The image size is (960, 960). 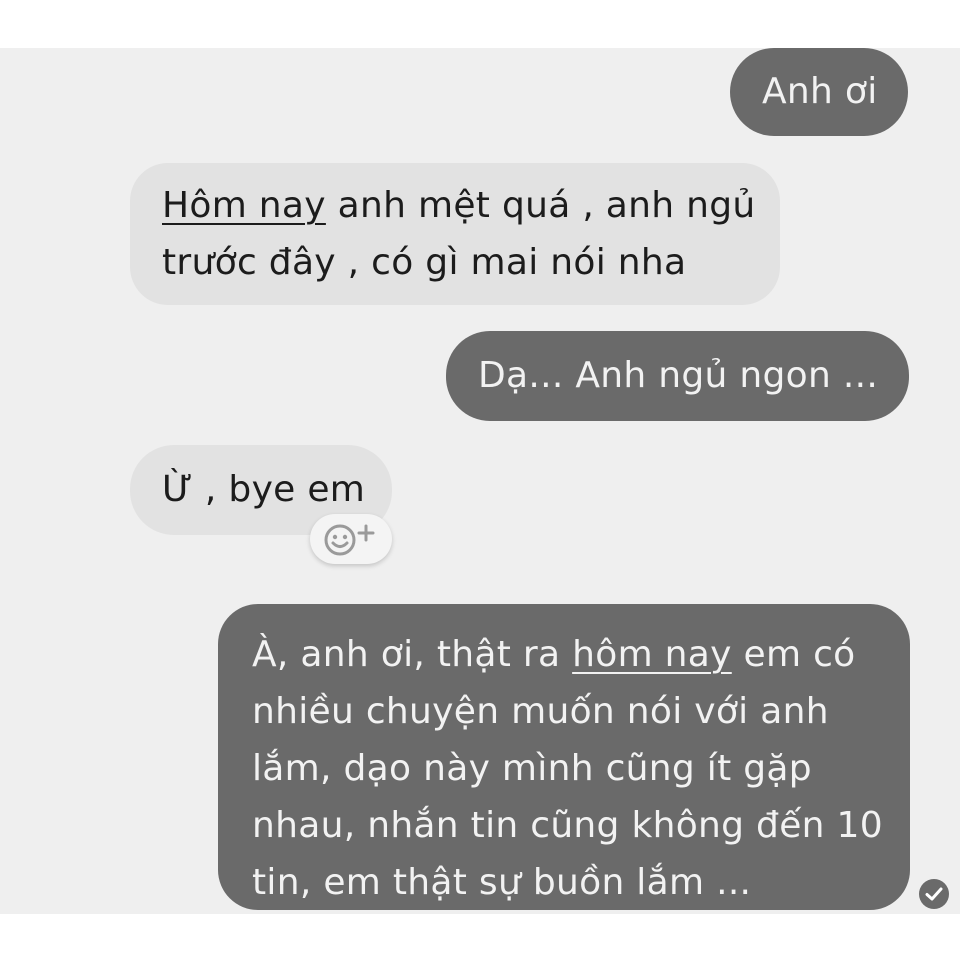 I want to click on smiley-plus-icon, so click(x=349, y=540).